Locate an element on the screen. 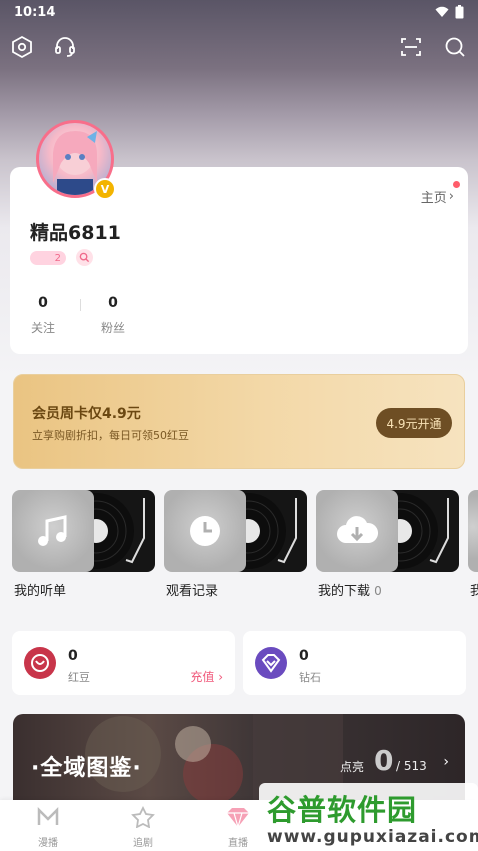 The width and height of the screenshot is (478, 851). watermark-title: 谷普软件园 is located at coordinates (342, 810).